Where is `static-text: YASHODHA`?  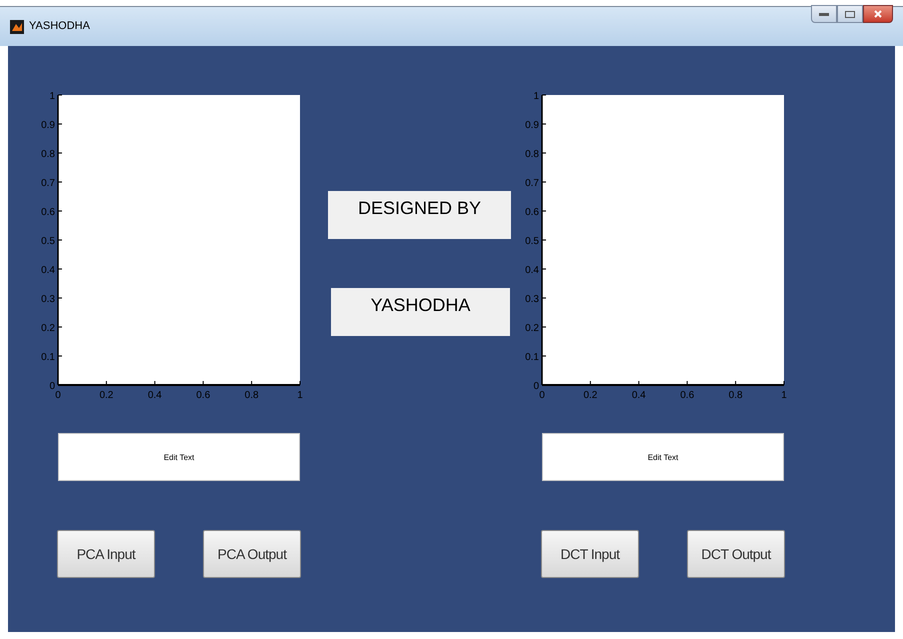 static-text: YASHODHA is located at coordinates (420, 312).